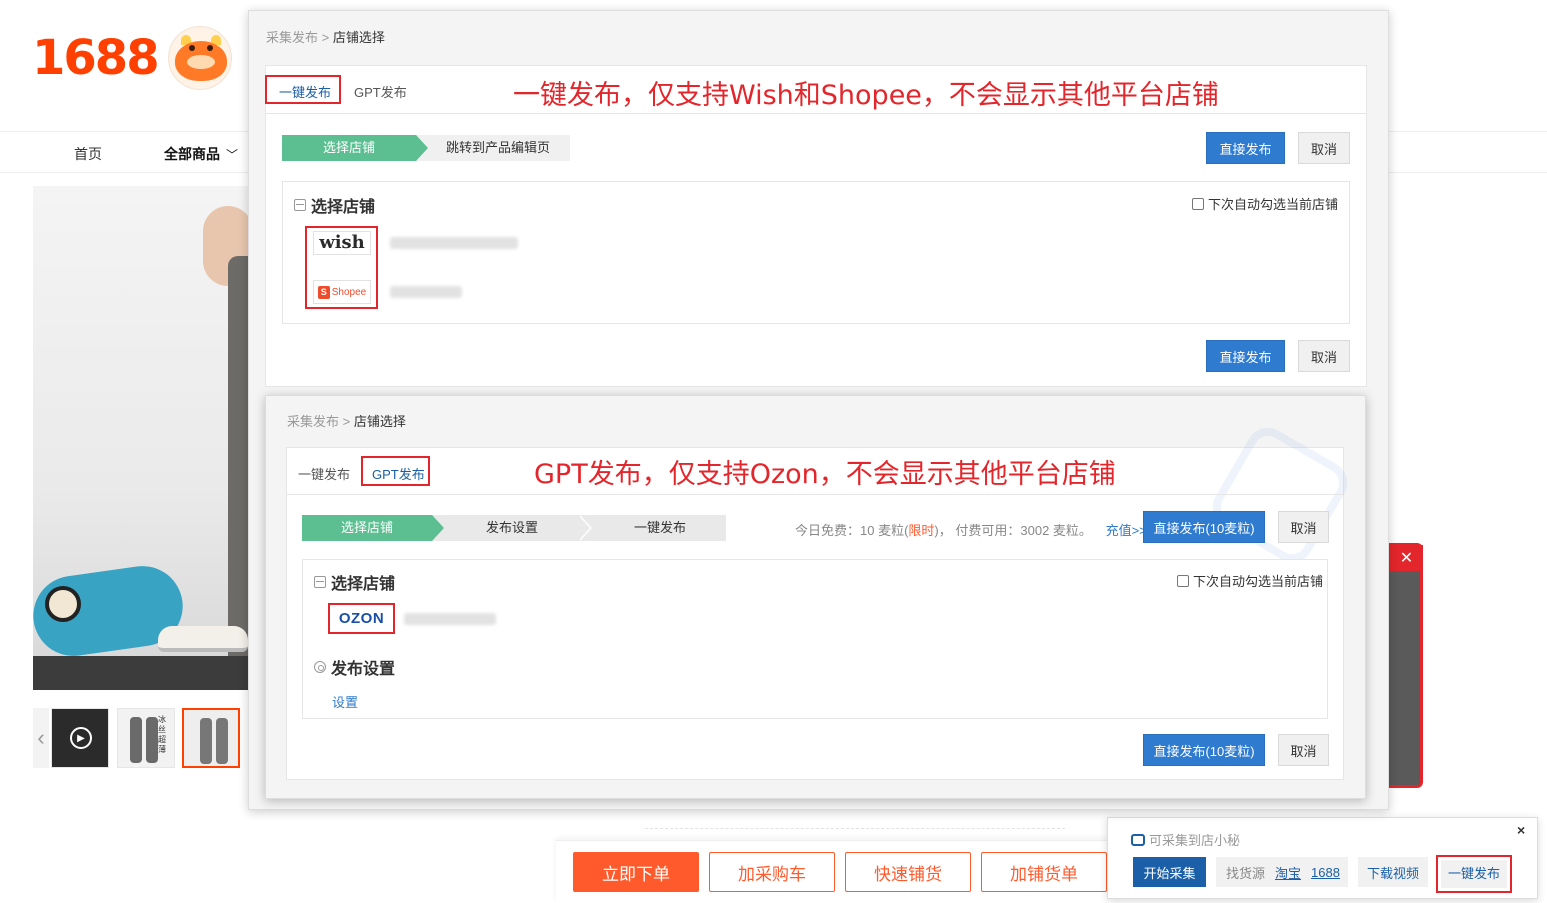 The image size is (1547, 903). I want to click on widget-close-icon: ×, so click(1521, 830).